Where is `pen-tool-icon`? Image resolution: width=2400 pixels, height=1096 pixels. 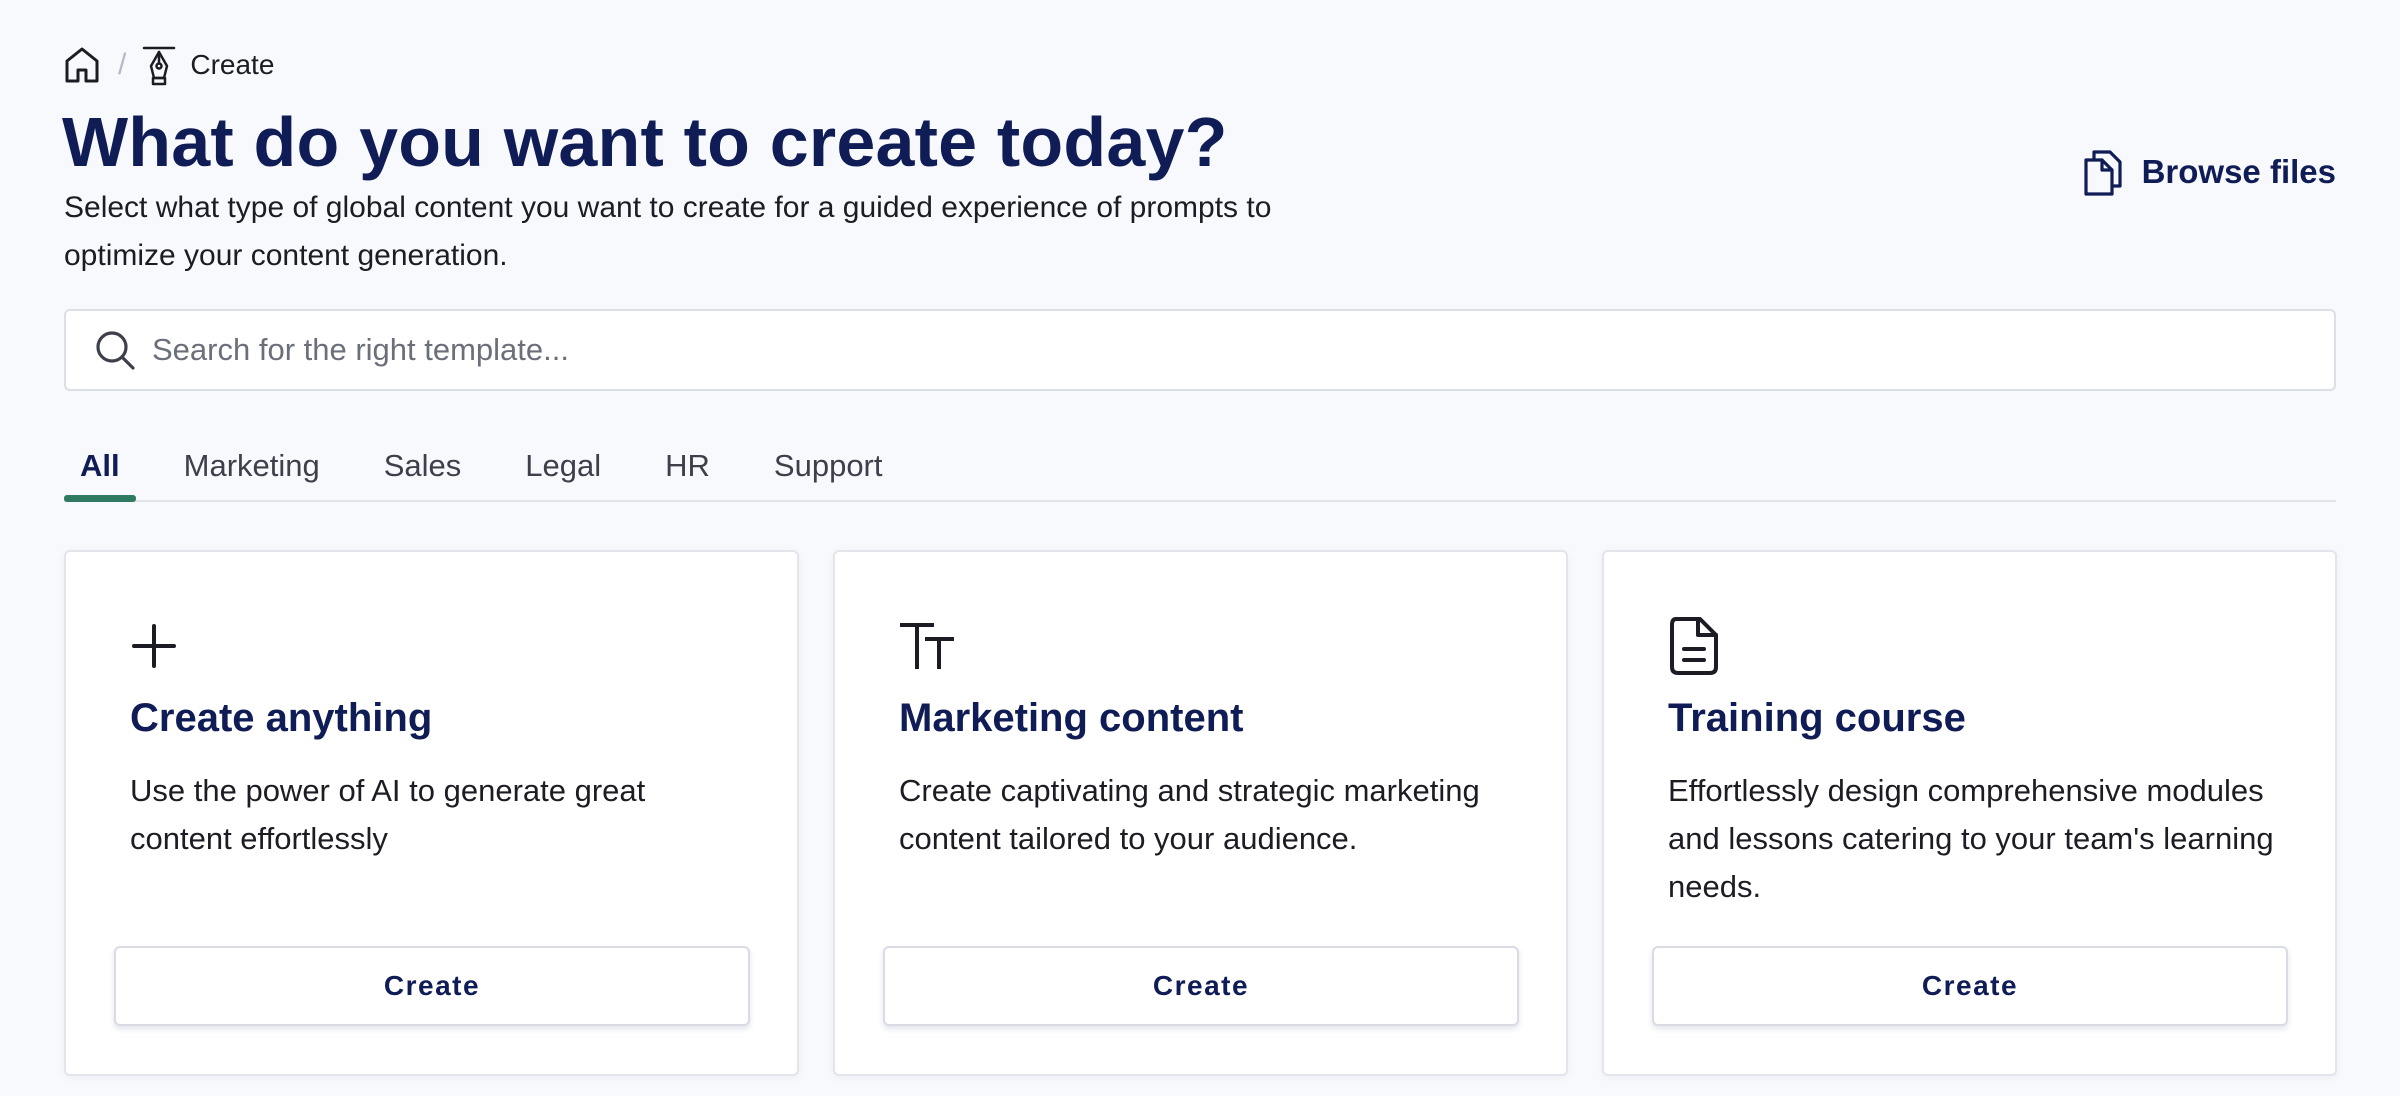 pen-tool-icon is located at coordinates (159, 65).